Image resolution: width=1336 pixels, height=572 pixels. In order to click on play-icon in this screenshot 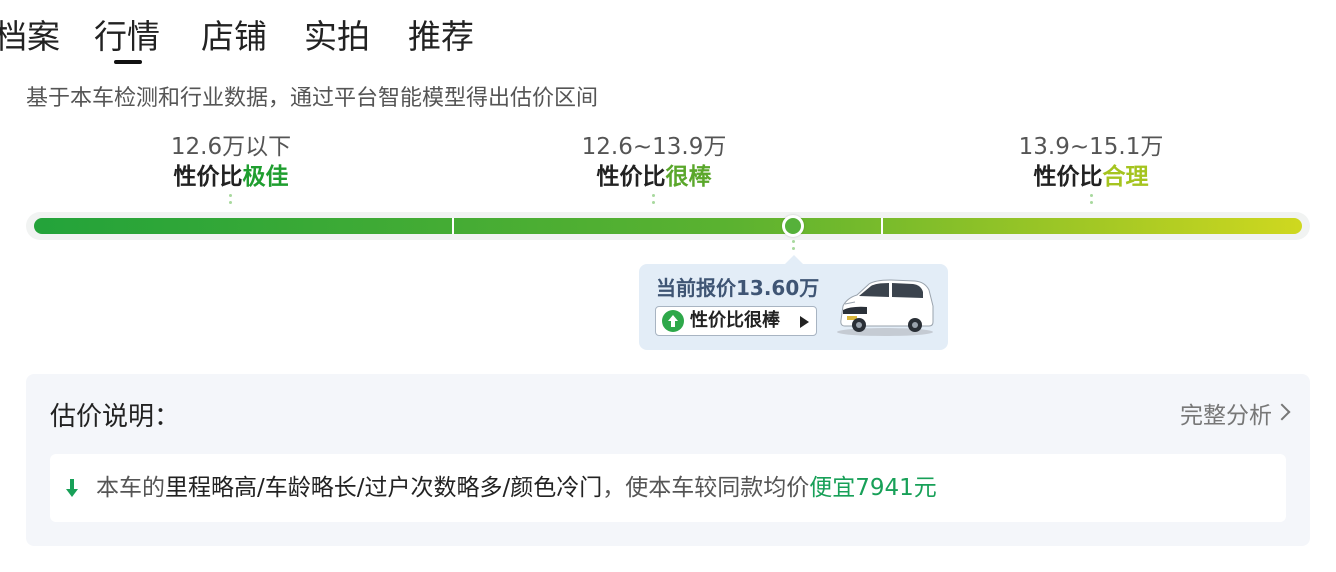, I will do `click(804, 322)`.